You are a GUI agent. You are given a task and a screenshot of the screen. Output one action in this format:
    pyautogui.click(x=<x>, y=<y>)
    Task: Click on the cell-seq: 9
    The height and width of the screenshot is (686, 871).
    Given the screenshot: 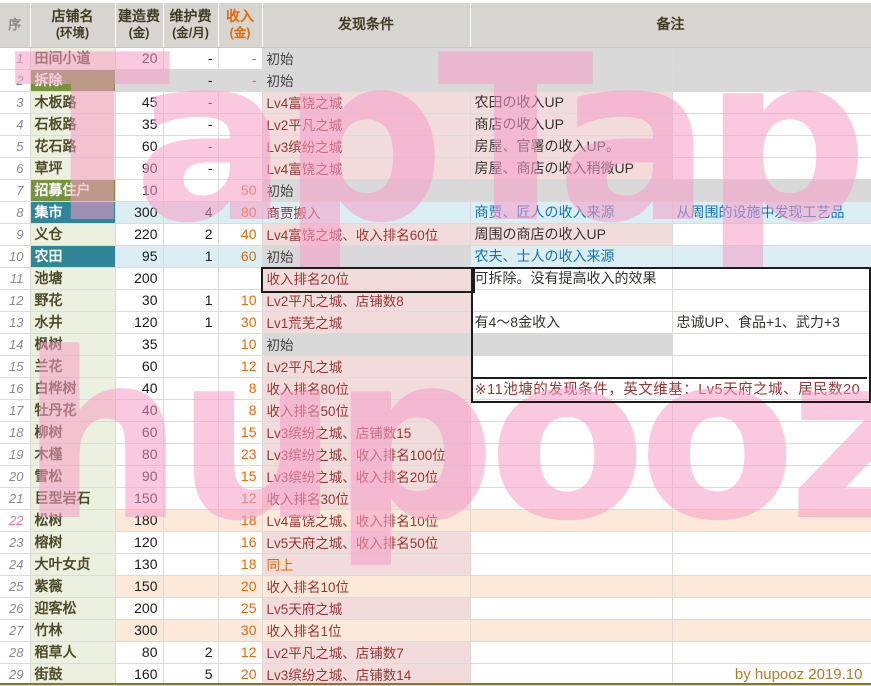 What is the action you would take?
    pyautogui.click(x=15, y=234)
    